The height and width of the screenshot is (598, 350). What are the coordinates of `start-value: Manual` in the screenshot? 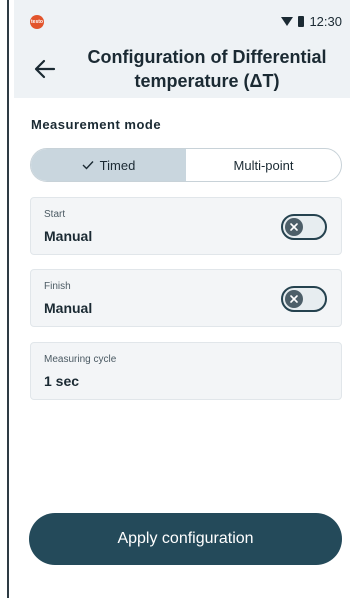 It's located at (68, 236).